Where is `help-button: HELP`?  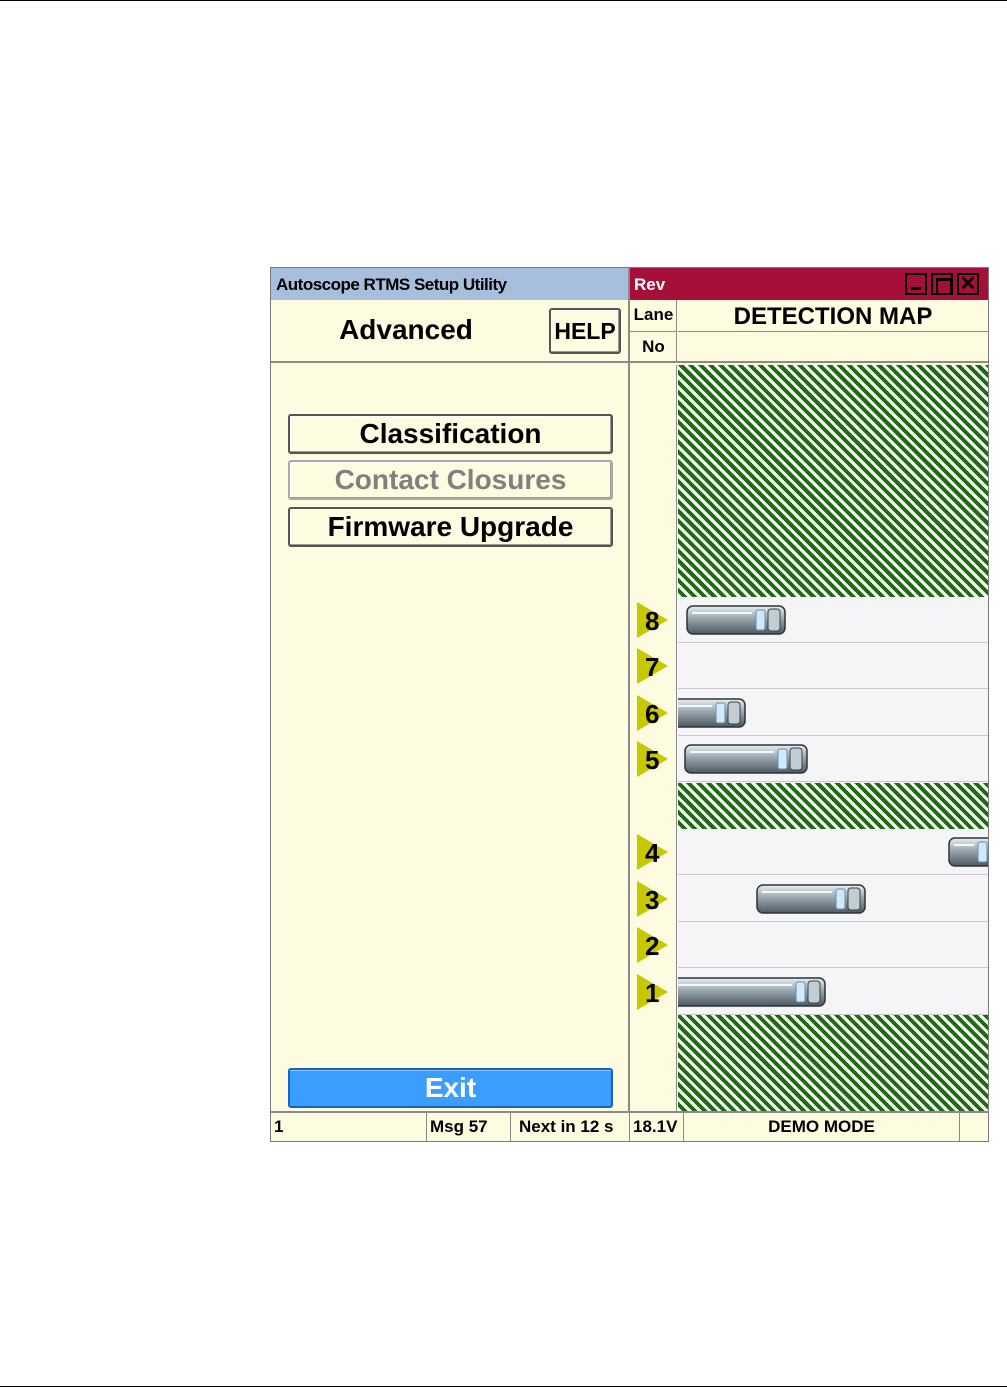 help-button: HELP is located at coordinates (585, 331).